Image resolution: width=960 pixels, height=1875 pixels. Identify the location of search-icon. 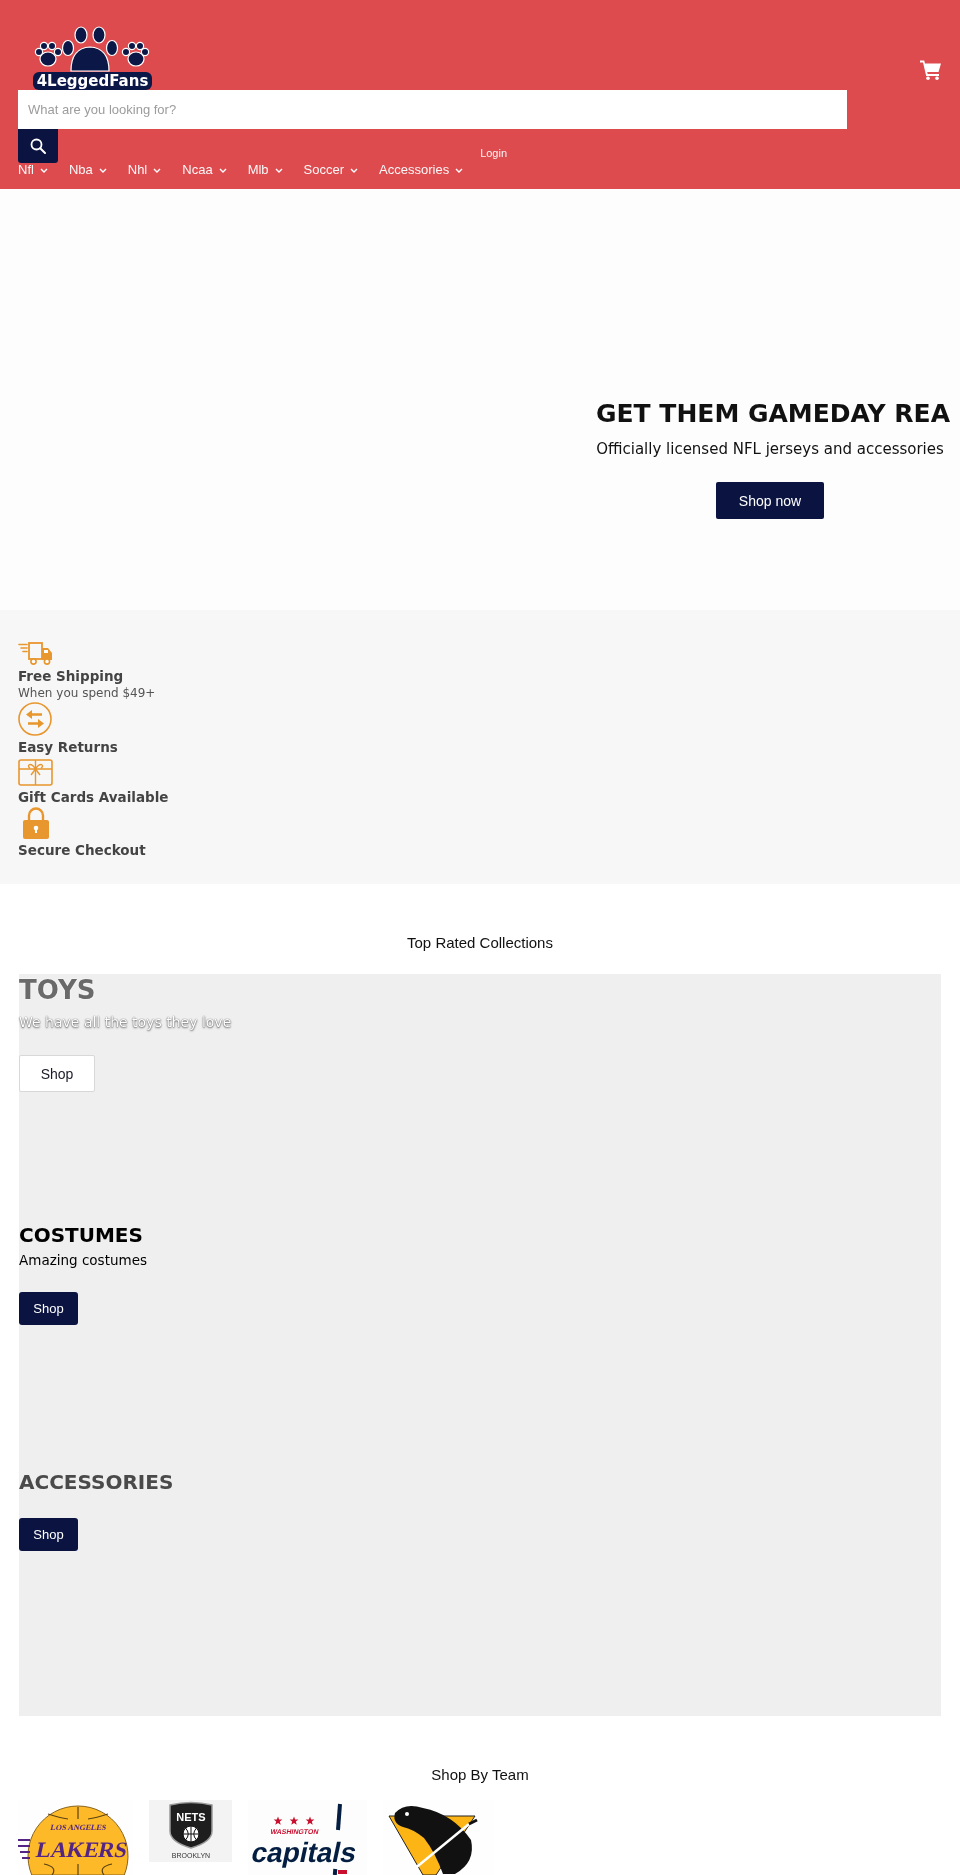
(38, 146).